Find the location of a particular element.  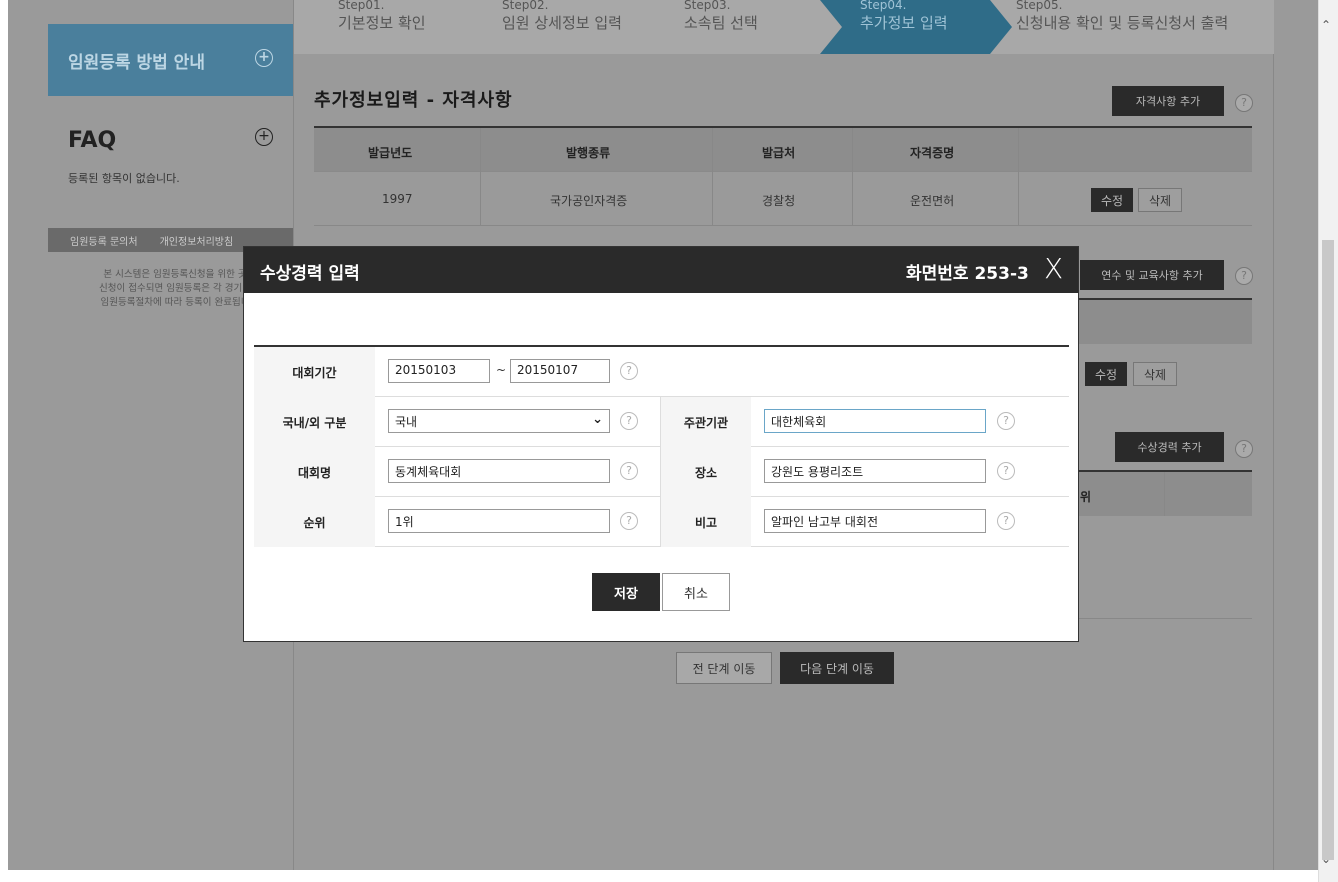

note-input: 알파인 남고부 대회전 is located at coordinates (875, 521).